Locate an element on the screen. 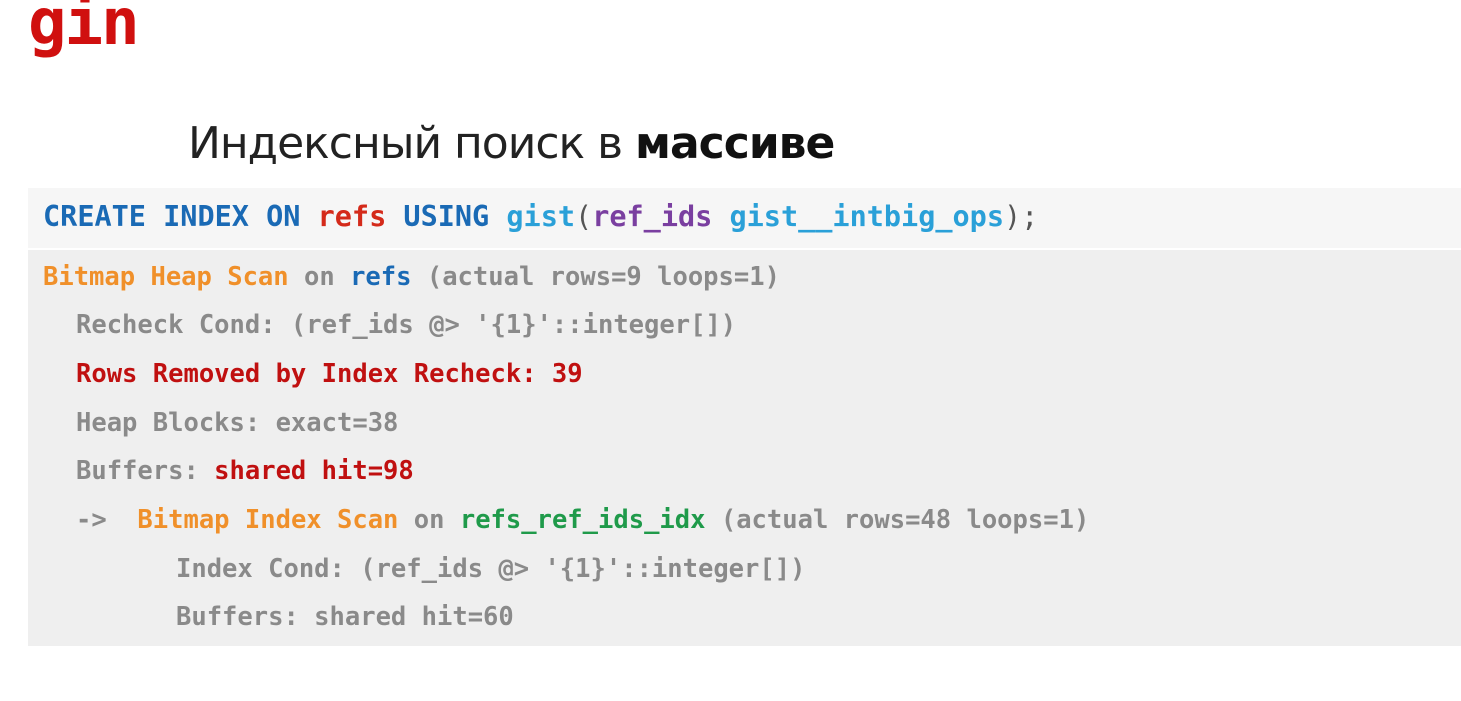 This screenshot has width=1461, height=701. sql-opclass: gist__intbig_ops is located at coordinates (867, 216).